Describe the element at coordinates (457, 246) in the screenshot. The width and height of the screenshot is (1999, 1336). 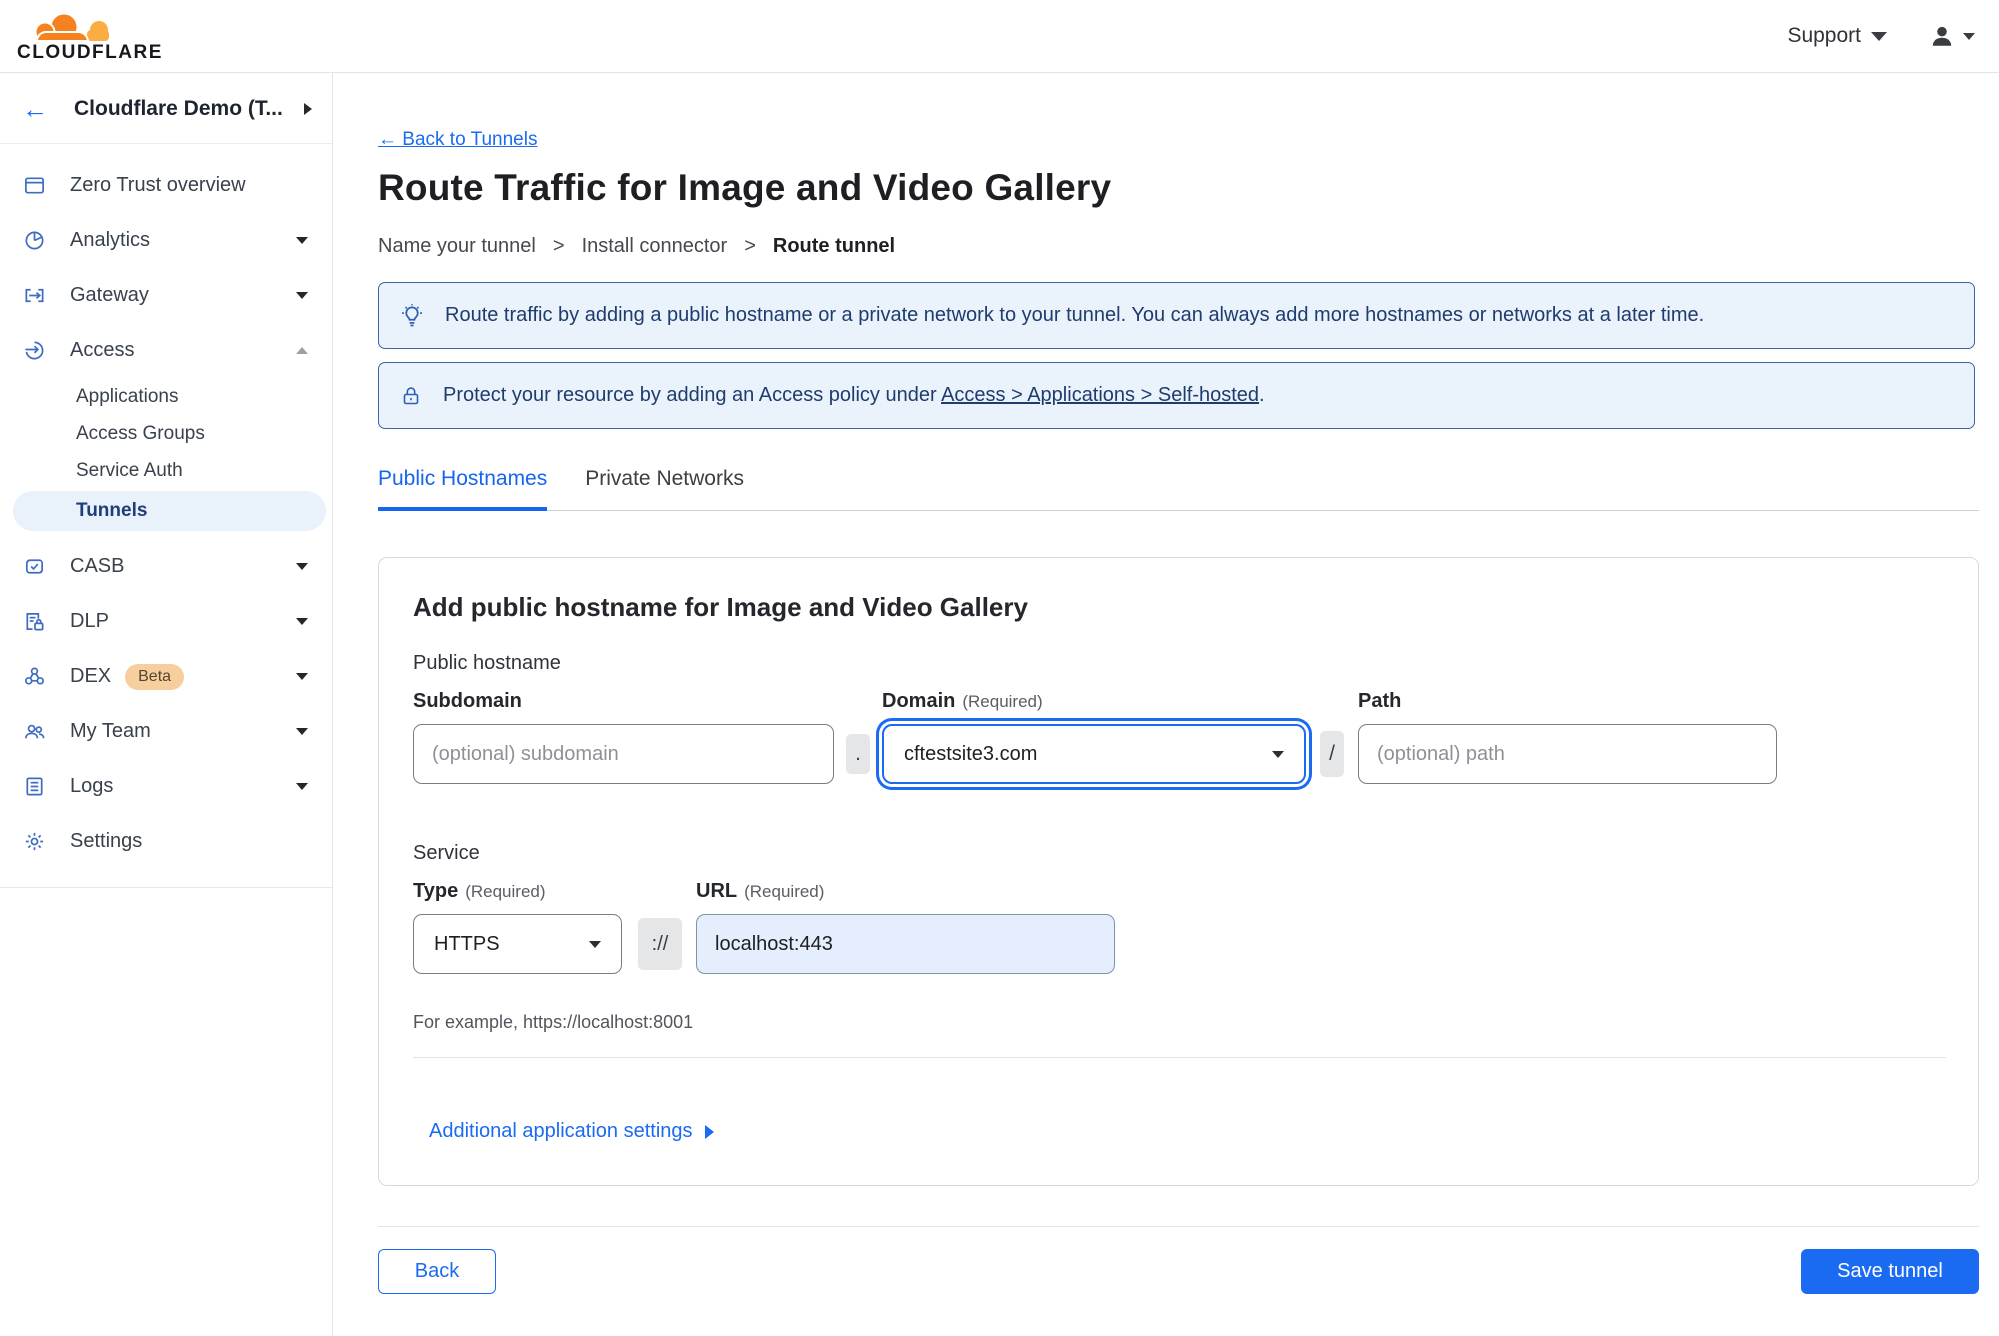
I see `breadcrumb-step-name-tunnel: Name your tunnel` at that location.